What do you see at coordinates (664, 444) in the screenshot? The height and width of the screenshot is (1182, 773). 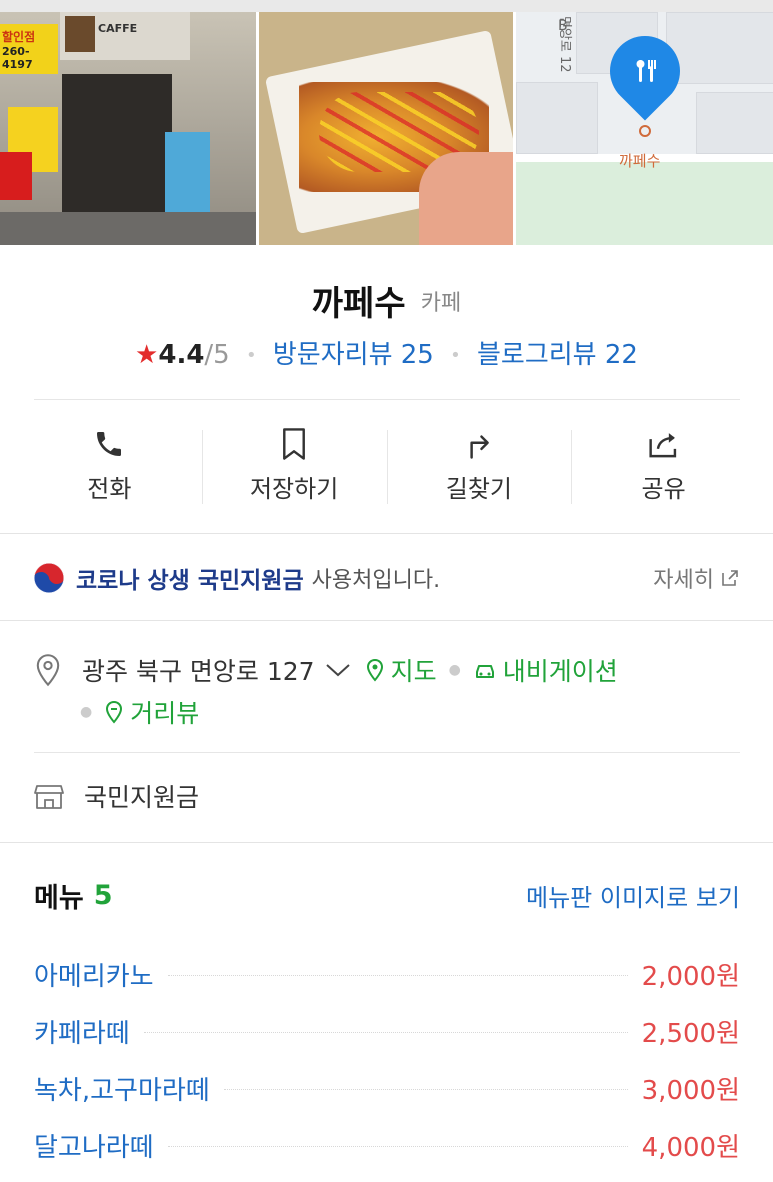 I see `share-icon` at bounding box center [664, 444].